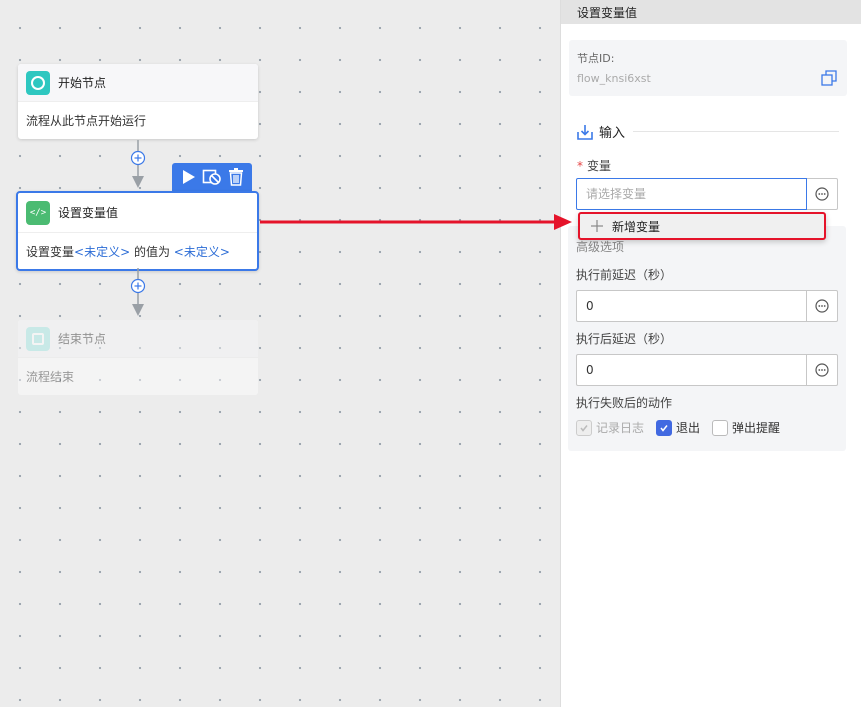 Image resolution: width=861 pixels, height=707 pixels. I want to click on delay-before-label: 执行前延迟（秒）, so click(624, 275).